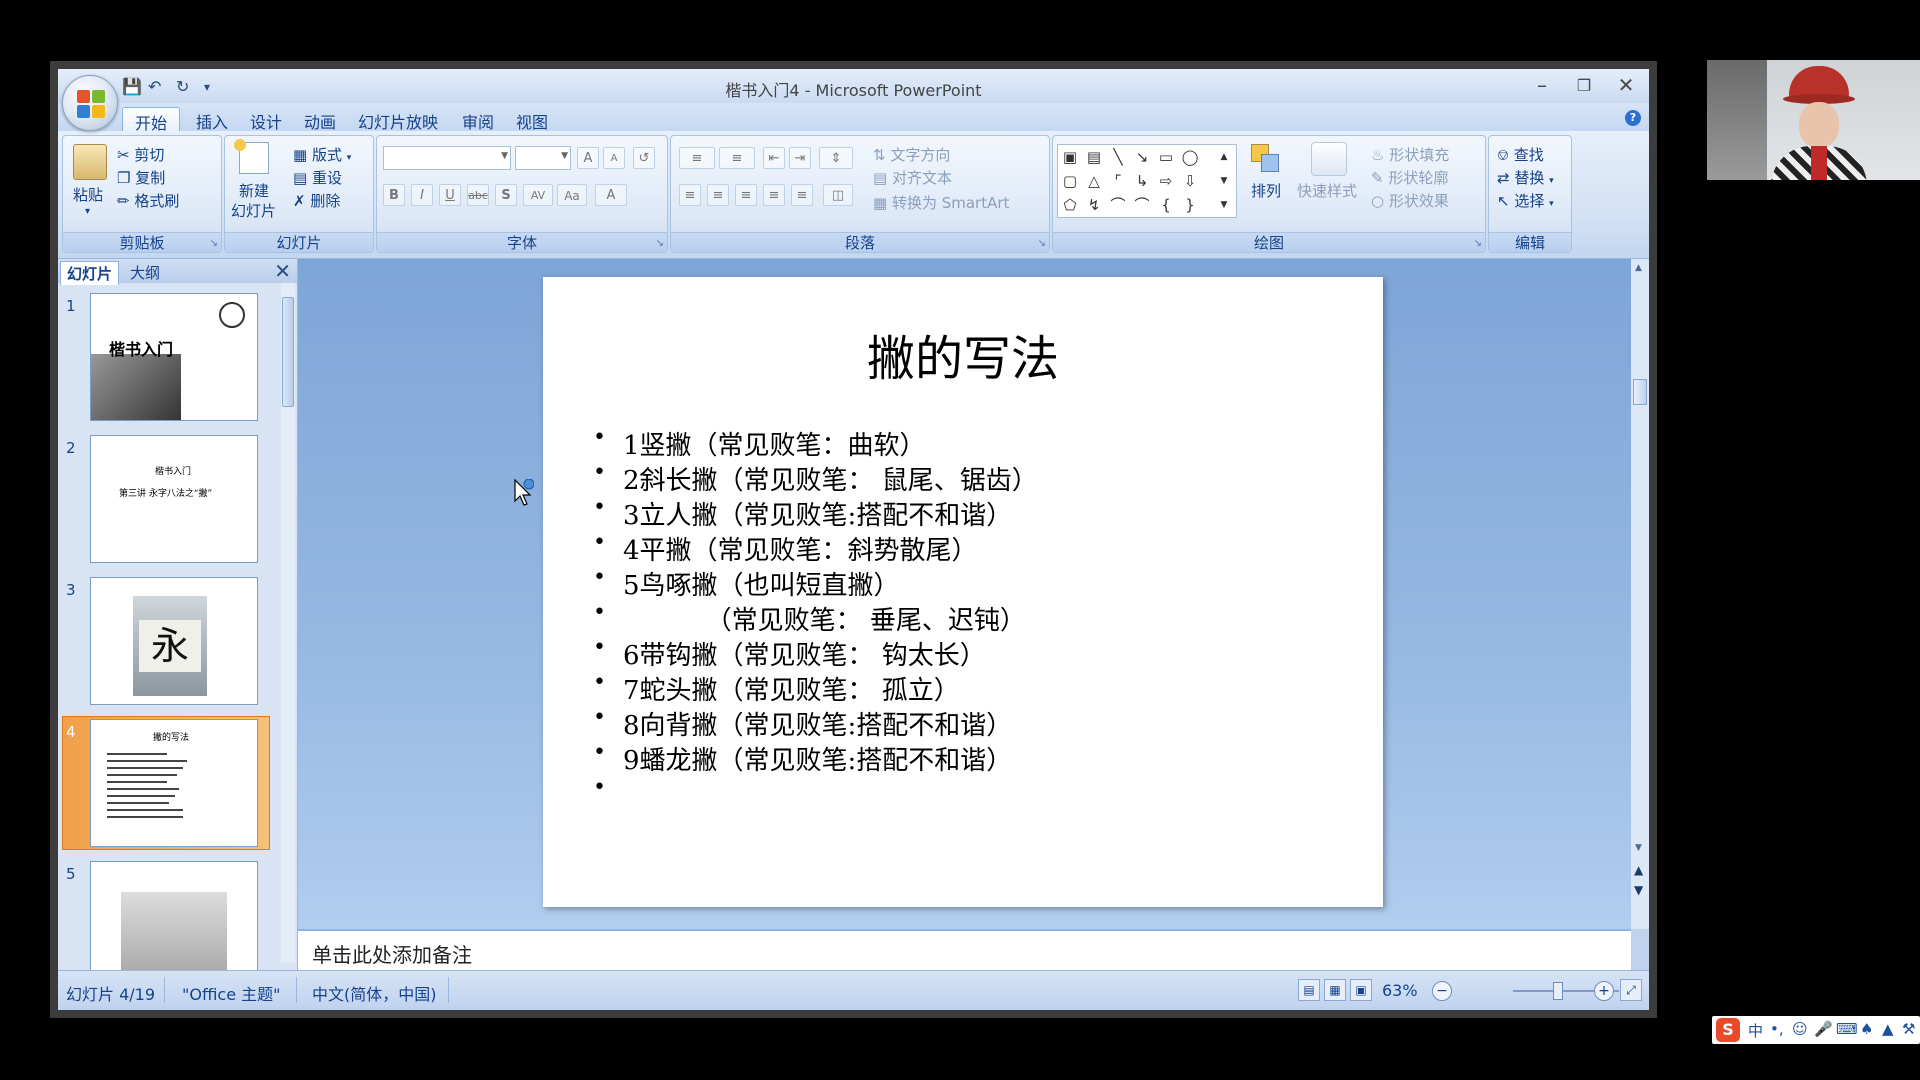 This screenshot has width=1920, height=1080. Describe the element at coordinates (774, 158) in the screenshot. I see `decrease-indent-icon: ⇤` at that location.